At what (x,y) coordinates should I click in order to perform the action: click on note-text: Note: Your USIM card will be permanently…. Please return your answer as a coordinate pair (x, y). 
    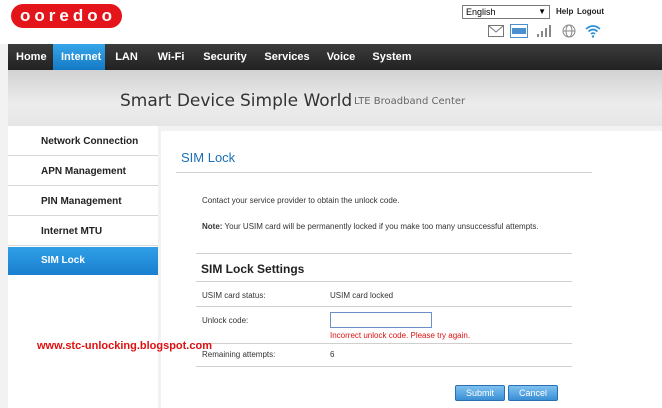
    Looking at the image, I should click on (370, 226).